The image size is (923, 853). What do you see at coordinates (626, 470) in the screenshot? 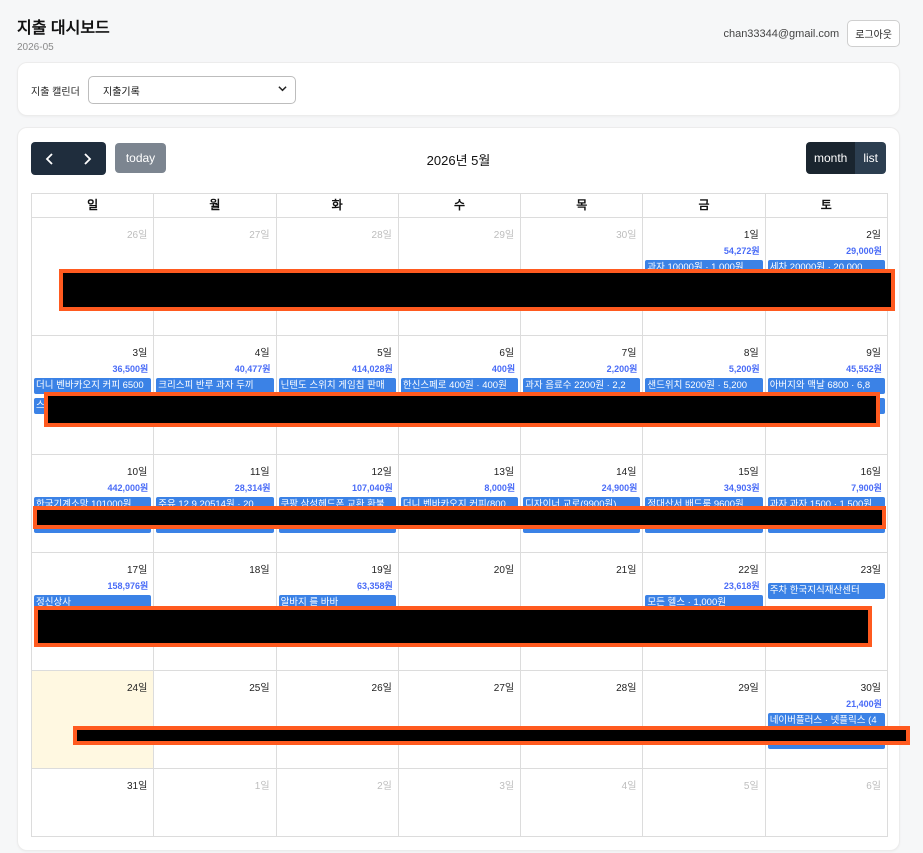
I see `day-number: 14일` at bounding box center [626, 470].